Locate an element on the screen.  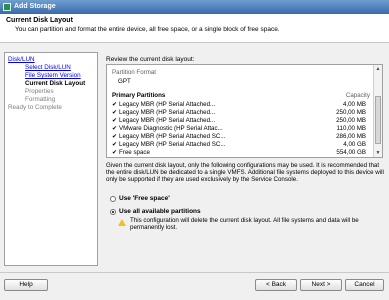
step-properties: Properties is located at coordinates (39, 91).